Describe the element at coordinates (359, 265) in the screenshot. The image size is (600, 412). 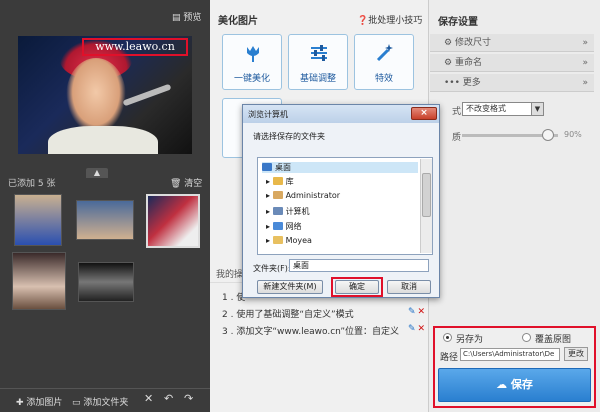
I see `folder-input: 桌面` at that location.